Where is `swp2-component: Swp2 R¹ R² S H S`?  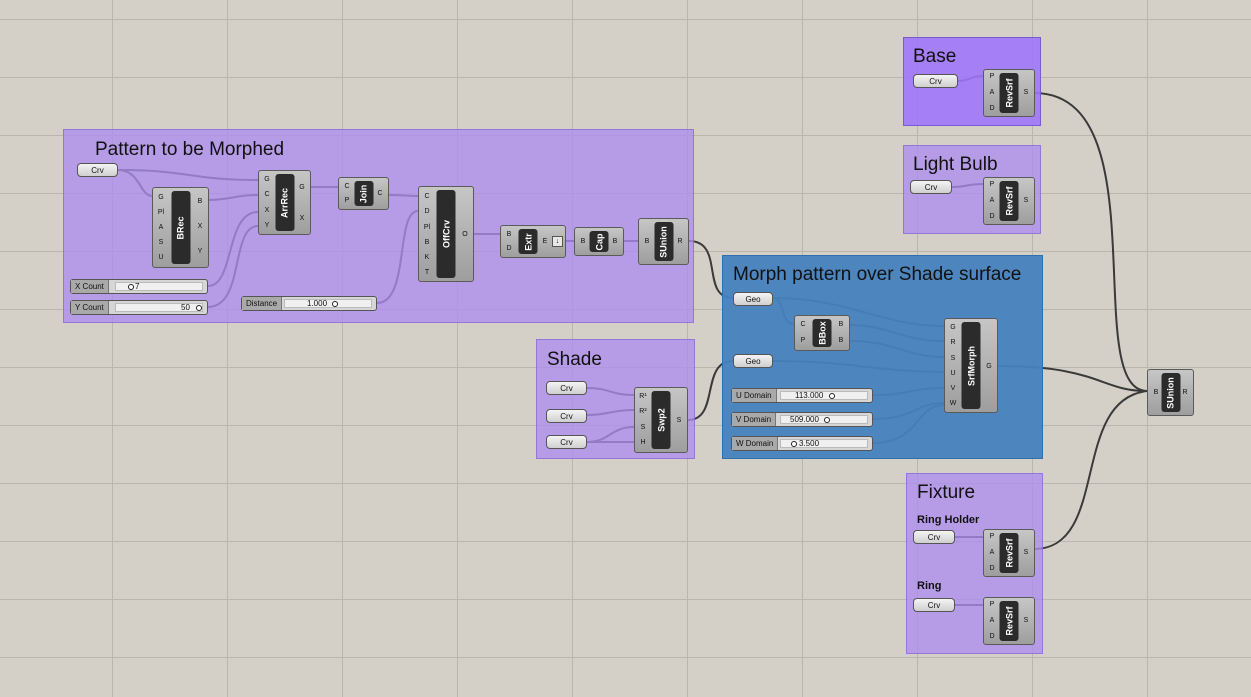 swp2-component: Swp2 R¹ R² S H S is located at coordinates (661, 420).